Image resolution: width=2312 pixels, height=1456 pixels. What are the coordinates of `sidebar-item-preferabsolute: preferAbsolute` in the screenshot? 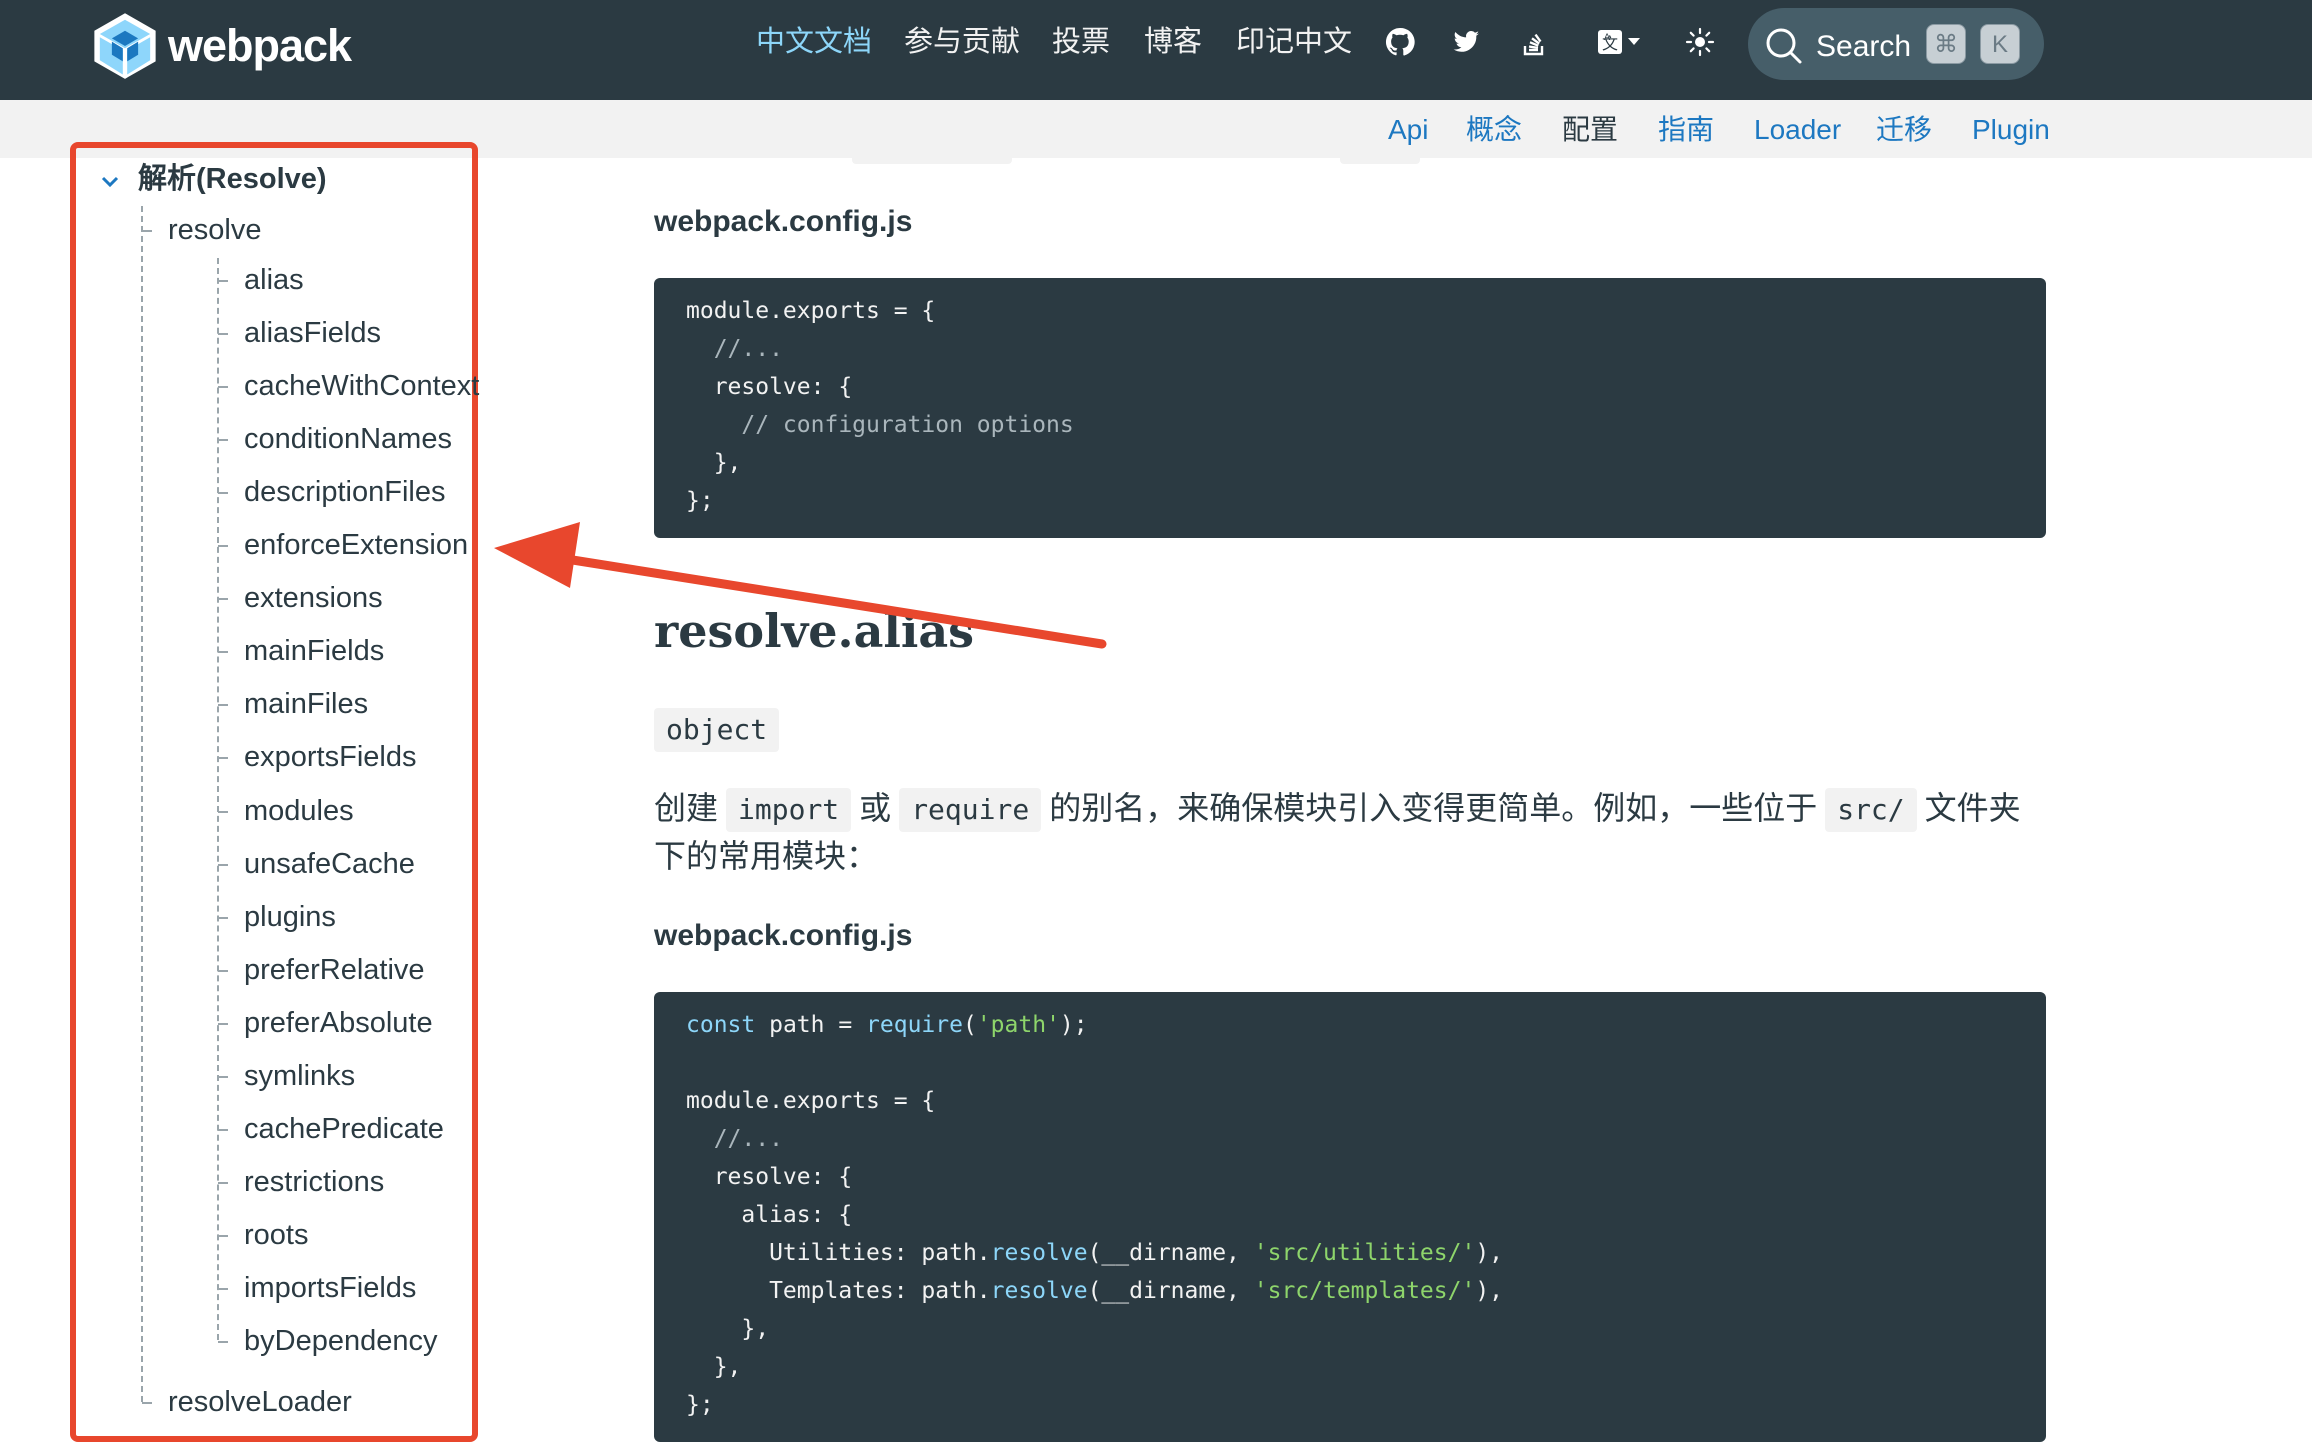 It's located at (338, 1023).